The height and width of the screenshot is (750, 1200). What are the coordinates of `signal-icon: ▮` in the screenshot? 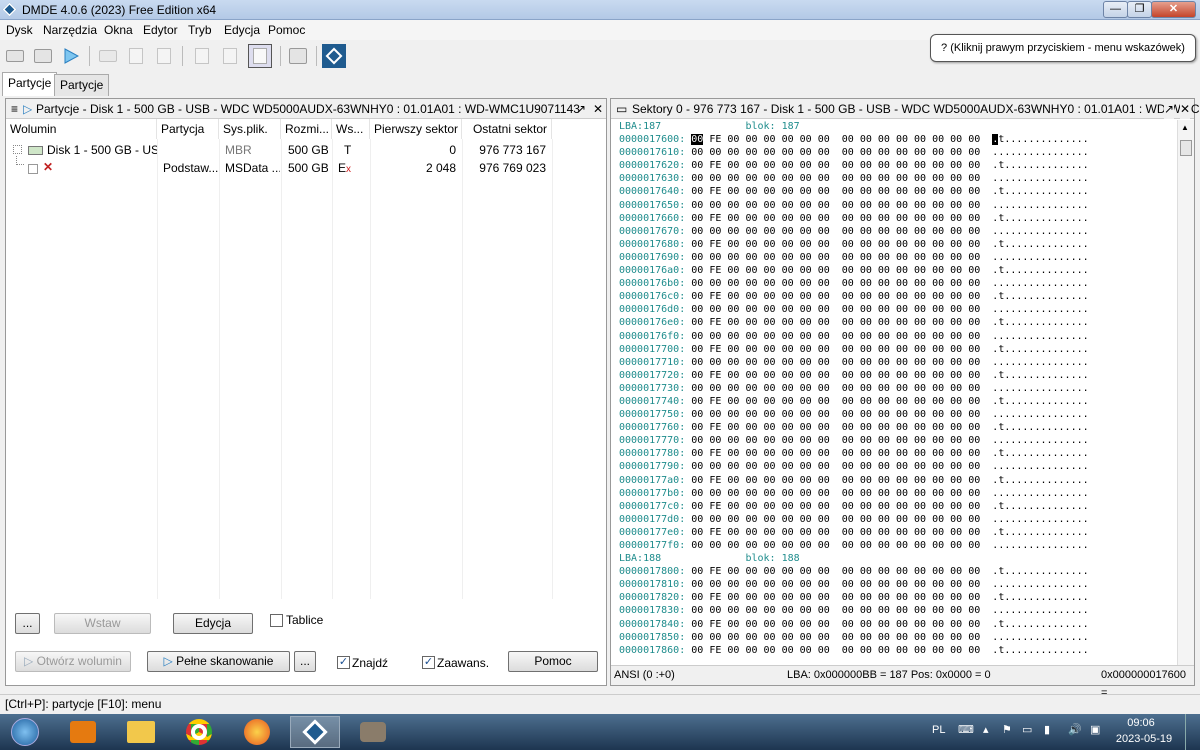 It's located at (1047, 729).